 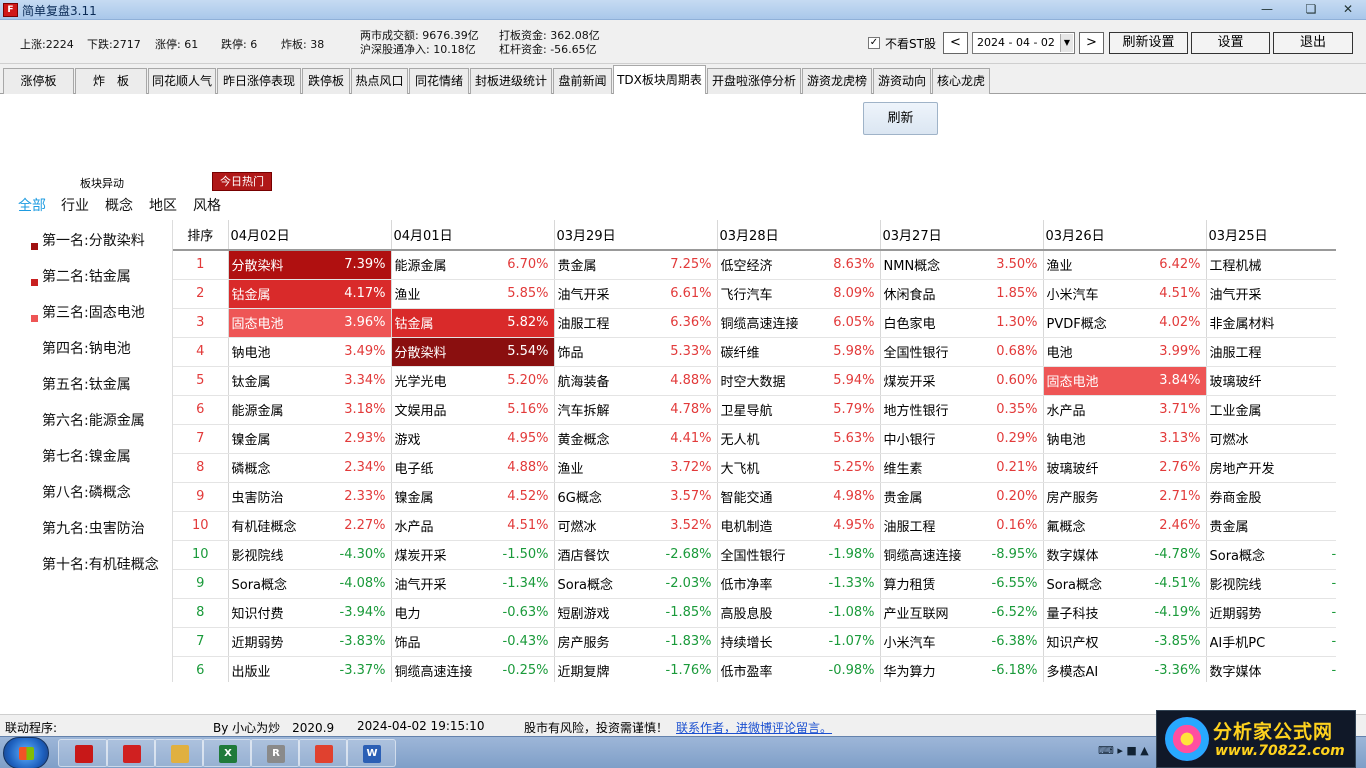 I want to click on taskbar-app-button: X, so click(x=227, y=753).